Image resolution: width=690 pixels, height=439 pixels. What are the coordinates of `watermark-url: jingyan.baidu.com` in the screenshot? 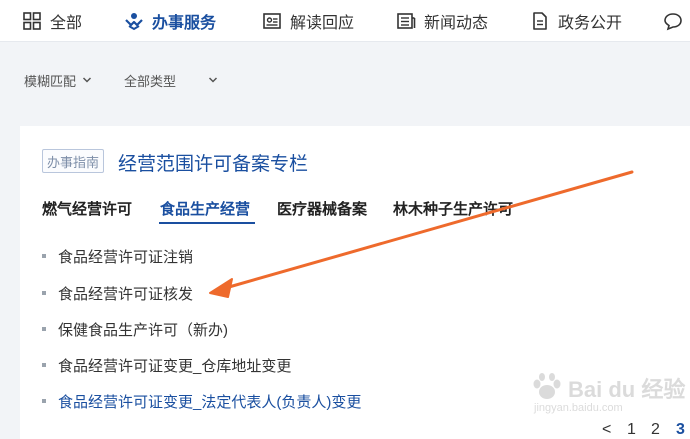 It's located at (578, 408).